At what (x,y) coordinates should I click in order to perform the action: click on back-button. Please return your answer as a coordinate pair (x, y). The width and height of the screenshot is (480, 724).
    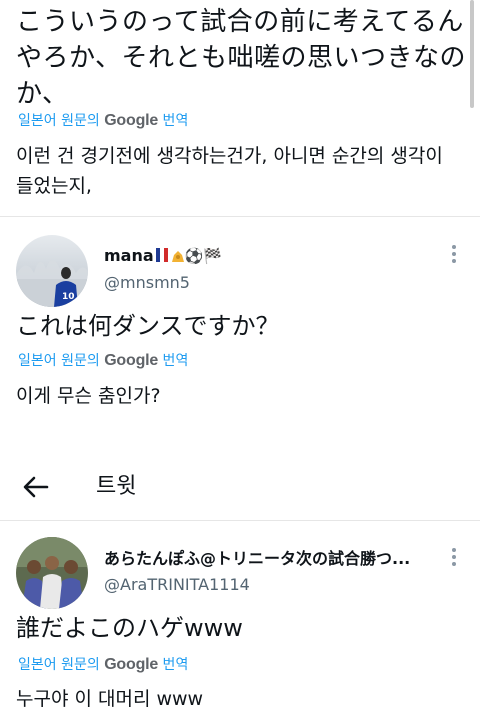
    Looking at the image, I should click on (36, 487).